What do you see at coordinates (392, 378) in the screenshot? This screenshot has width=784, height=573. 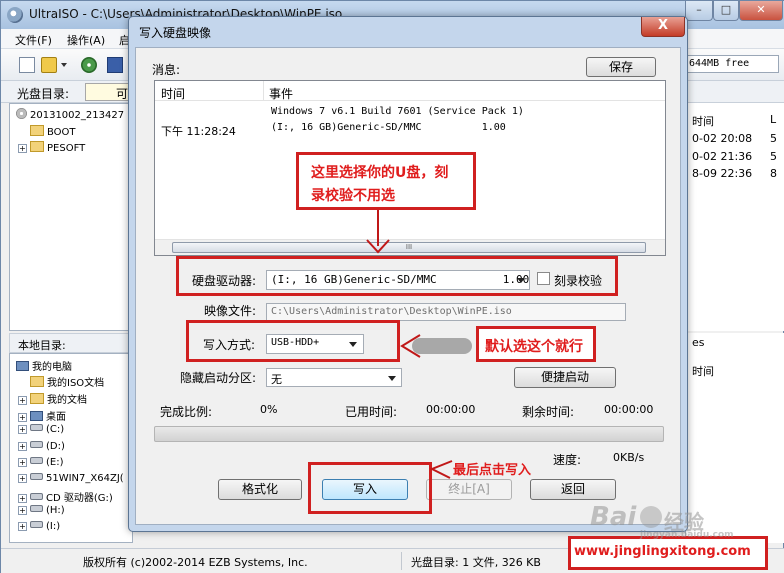 I see `chevron-down-icon` at bounding box center [392, 378].